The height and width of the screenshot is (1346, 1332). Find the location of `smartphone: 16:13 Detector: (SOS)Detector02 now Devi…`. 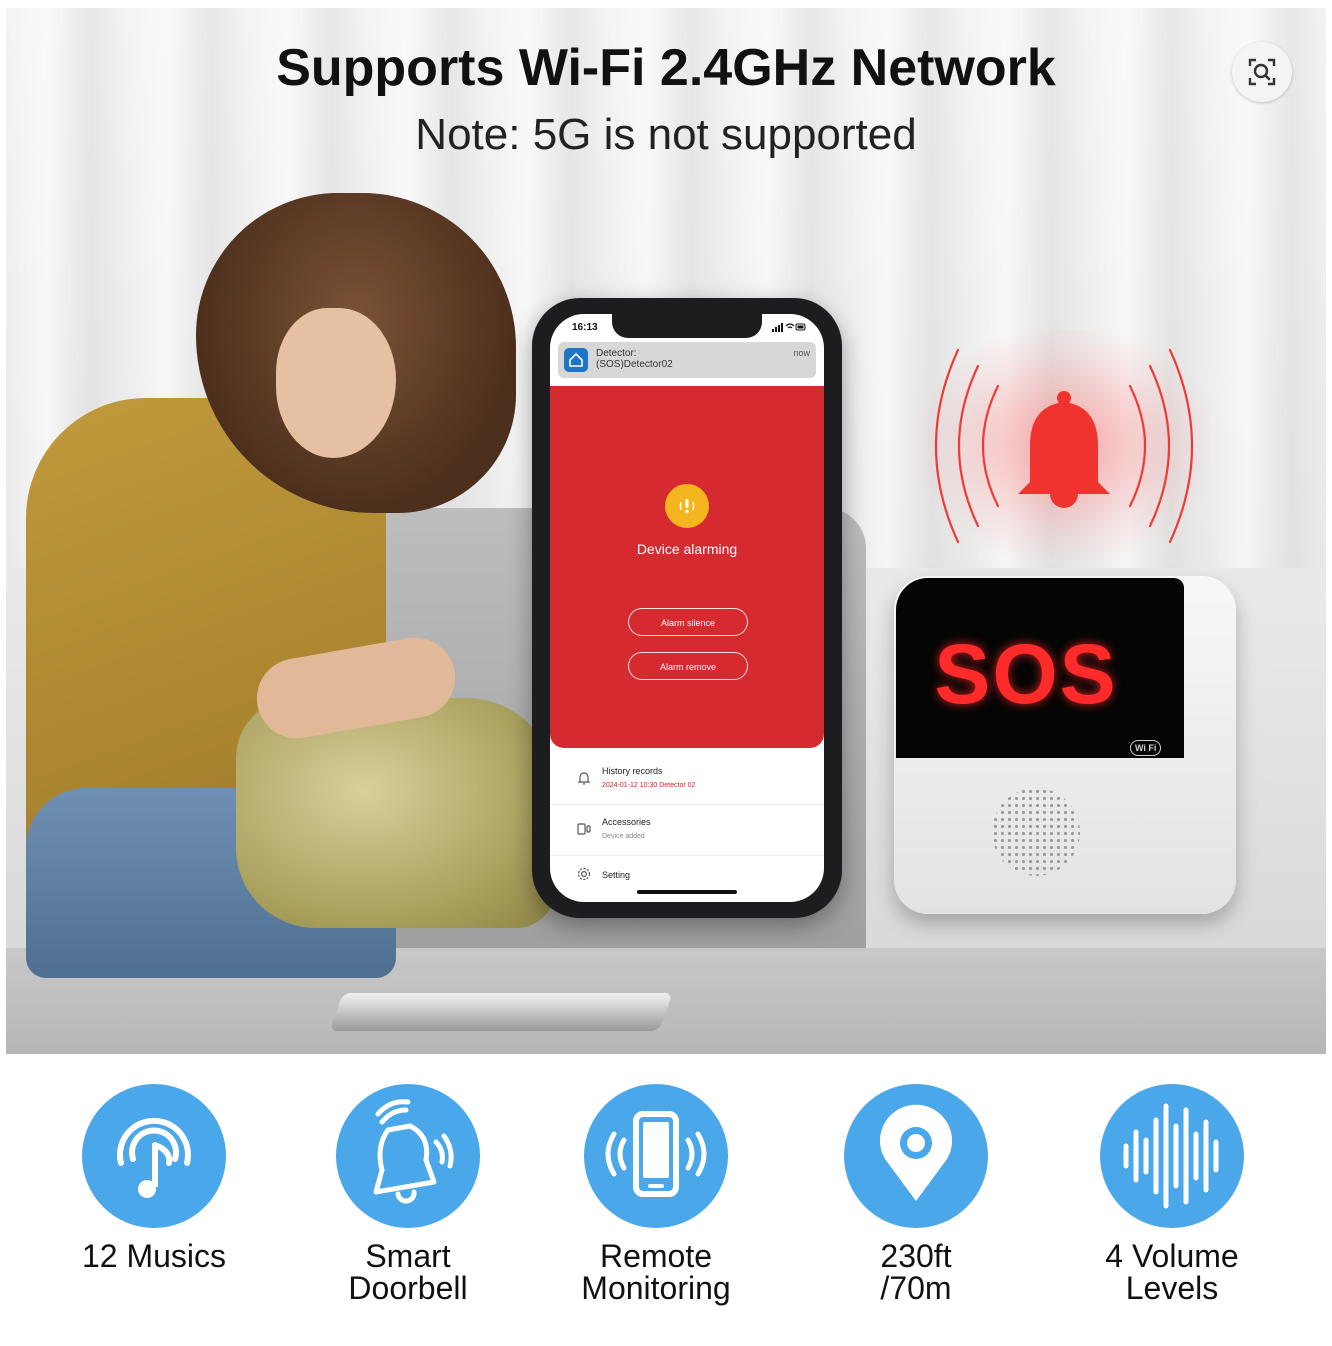

smartphone: 16:13 Detector: (SOS)Detector02 now Devi… is located at coordinates (687, 608).